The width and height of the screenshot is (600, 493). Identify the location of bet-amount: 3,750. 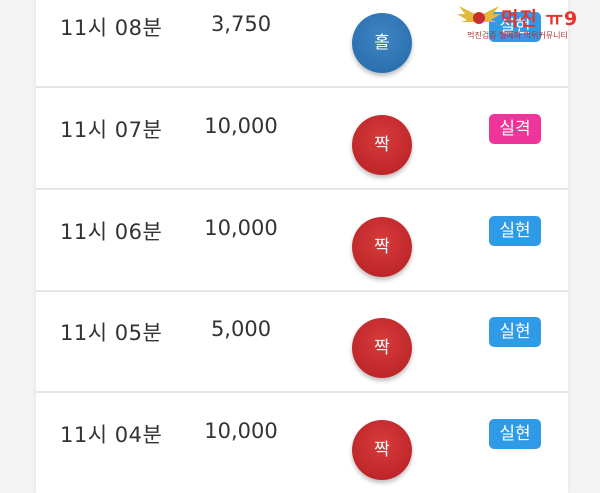
(241, 24).